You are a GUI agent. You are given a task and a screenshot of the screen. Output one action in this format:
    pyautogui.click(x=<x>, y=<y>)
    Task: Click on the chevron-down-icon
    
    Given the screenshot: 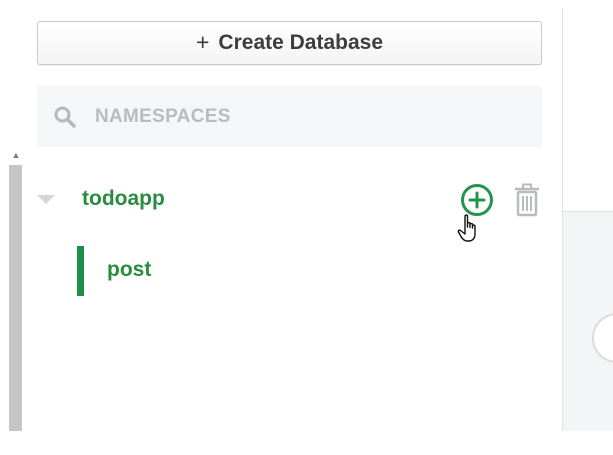 What is the action you would take?
    pyautogui.click(x=46, y=199)
    